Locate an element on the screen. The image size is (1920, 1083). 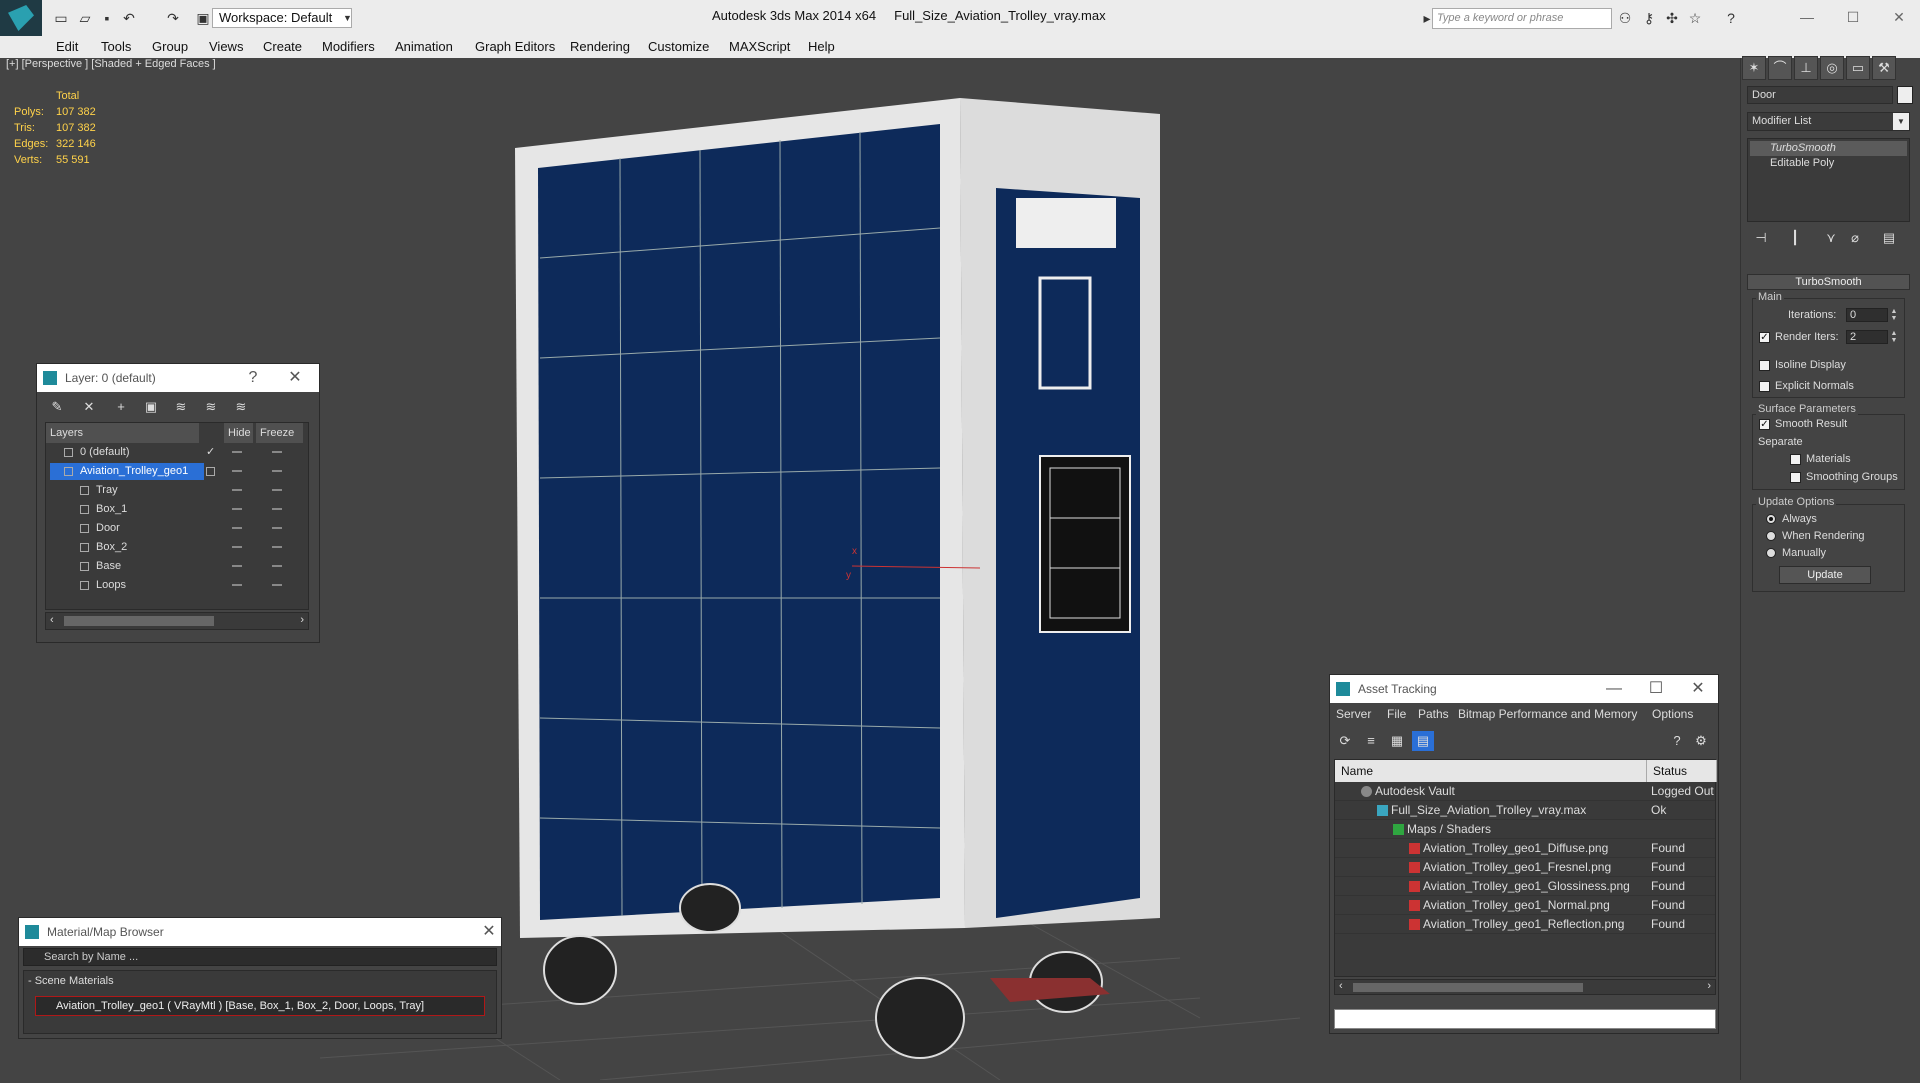
search-input: Type a keyword or phrase is located at coordinates (1522, 18).